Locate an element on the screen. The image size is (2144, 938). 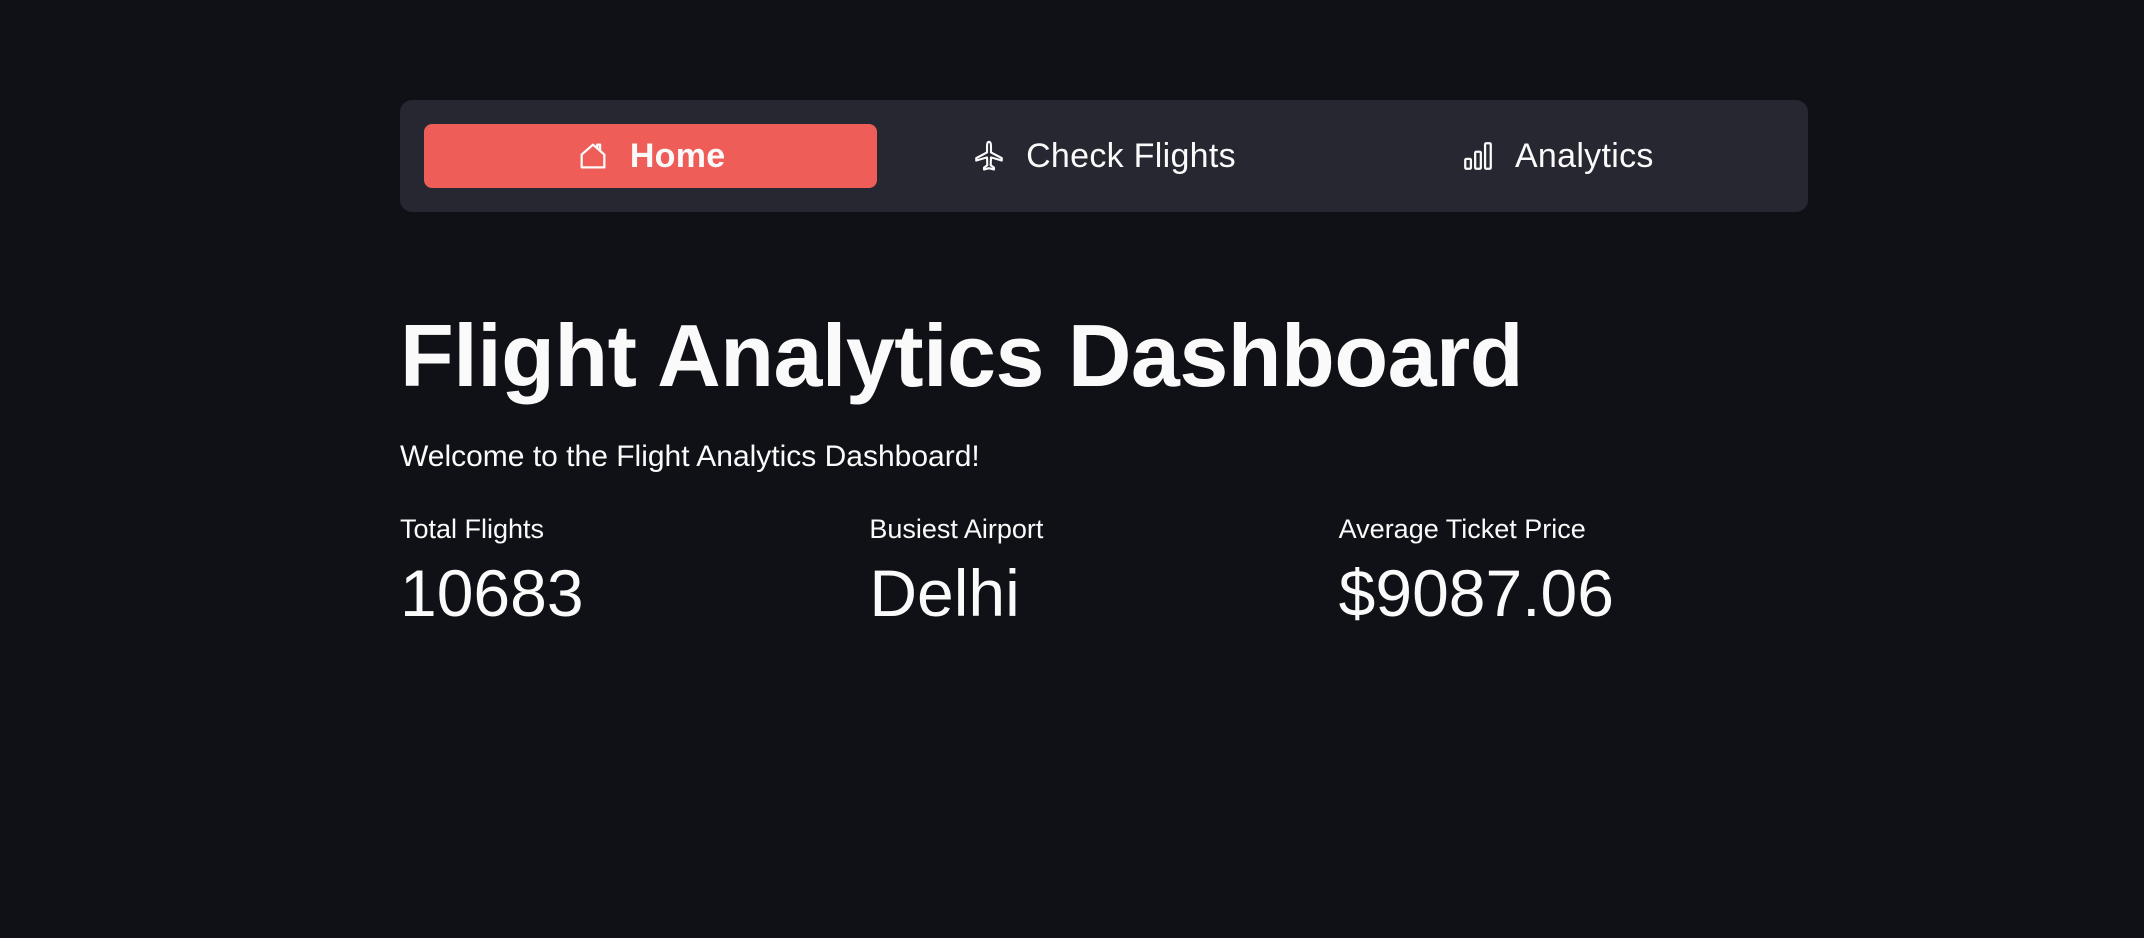
metric-value: 10683 is located at coordinates (492, 593).